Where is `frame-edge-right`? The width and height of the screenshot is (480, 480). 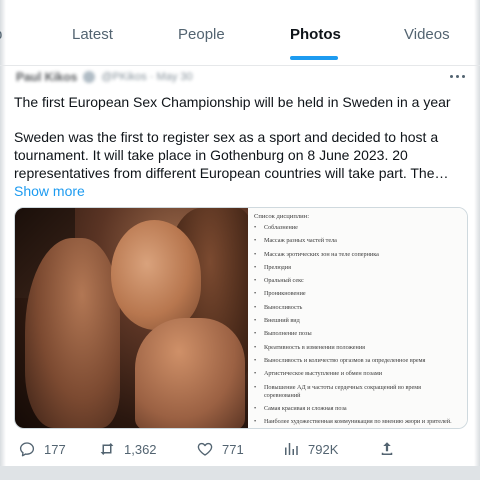 frame-edge-right is located at coordinates (477, 240).